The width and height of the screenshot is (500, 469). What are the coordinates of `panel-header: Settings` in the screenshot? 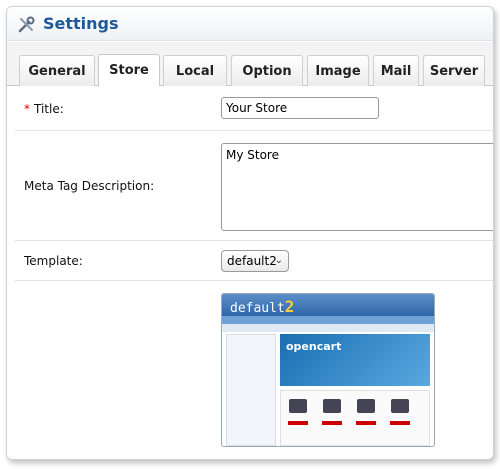 It's located at (250, 24).